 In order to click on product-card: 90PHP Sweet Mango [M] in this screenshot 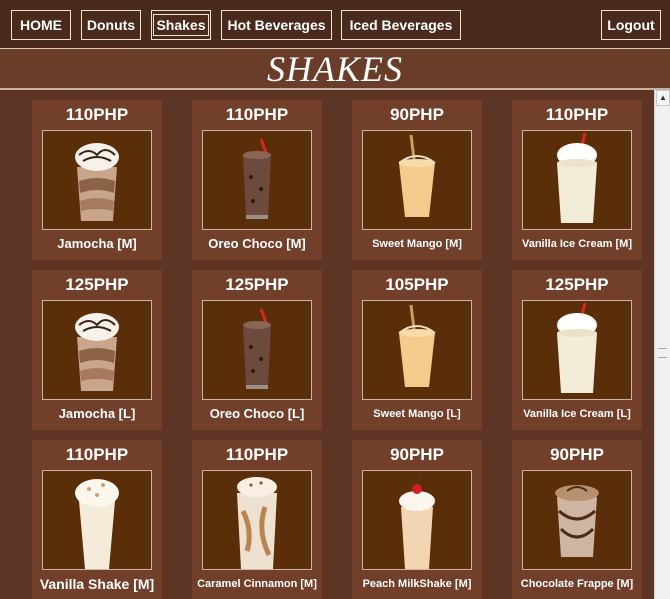, I will do `click(417, 180)`.